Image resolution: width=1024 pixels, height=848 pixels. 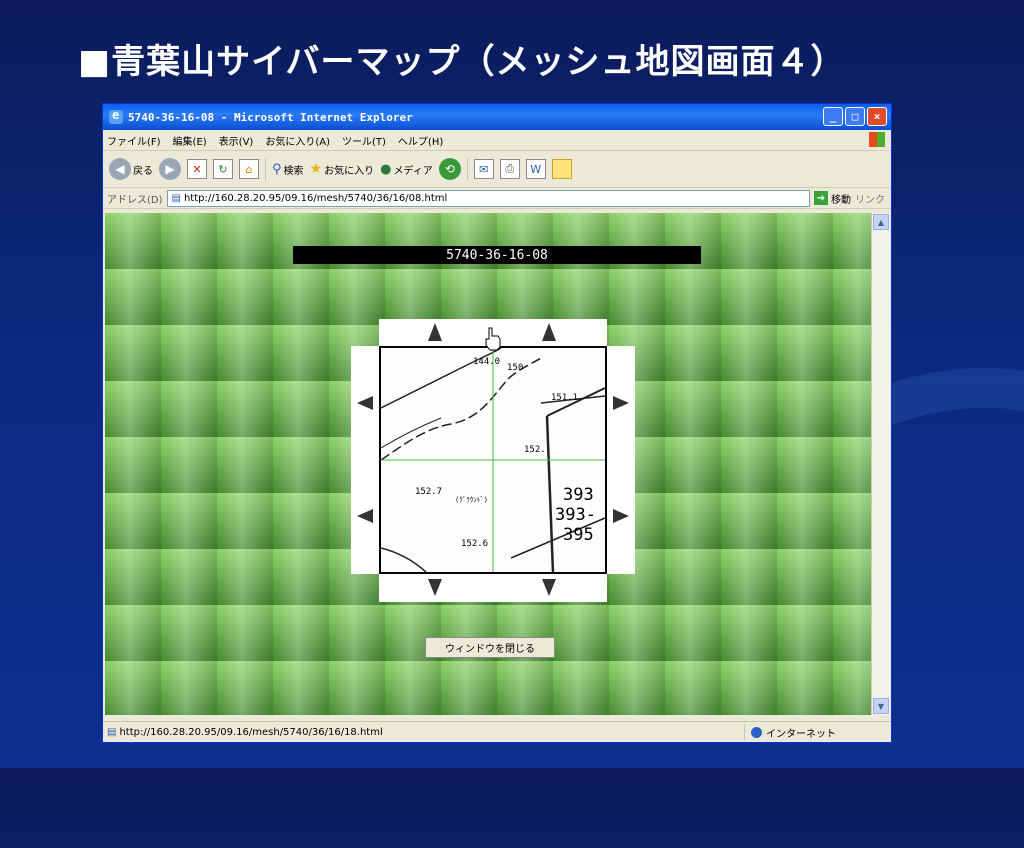 I want to click on map-label: (ｸﾞﾗｳﾝﾄﾞ), so click(x=471, y=500).